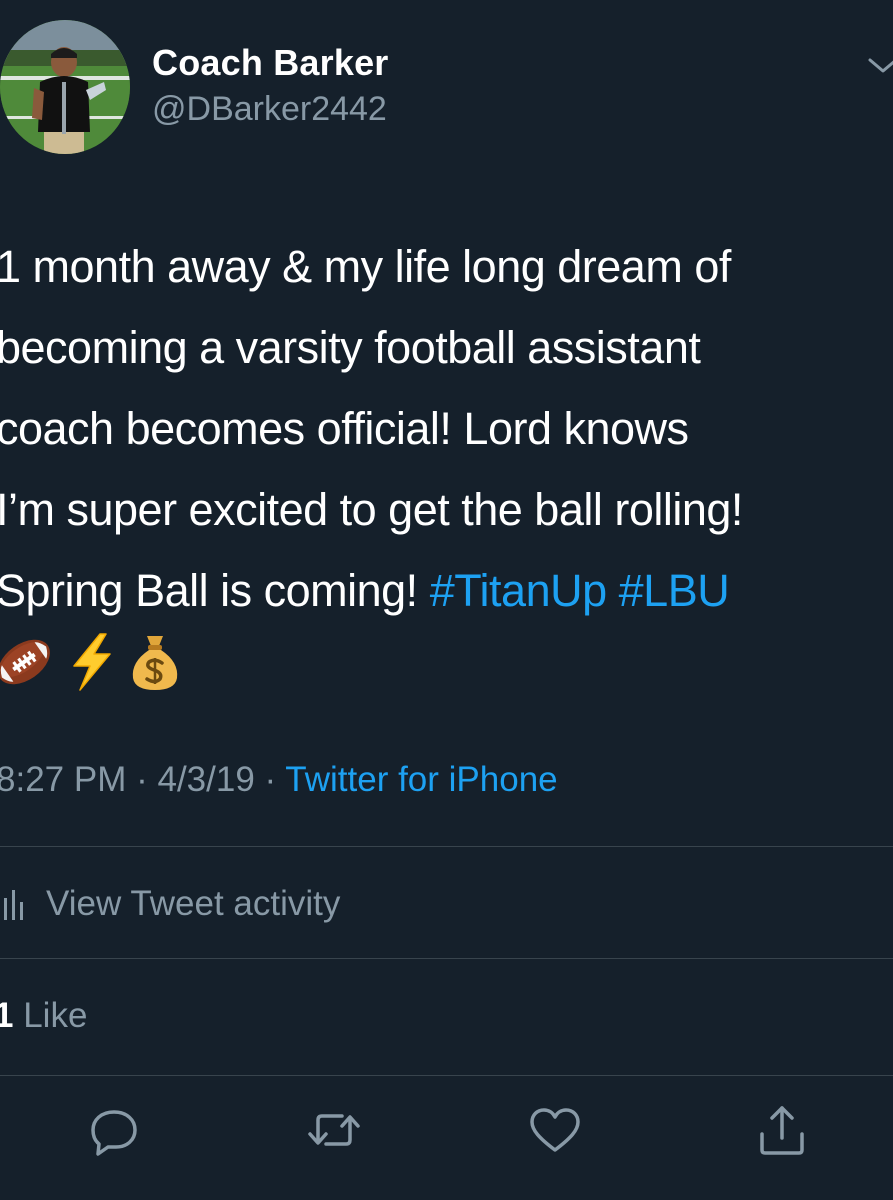 This screenshot has height=1200, width=893. I want to click on tweet-time: 8:27 PM, so click(63, 779).